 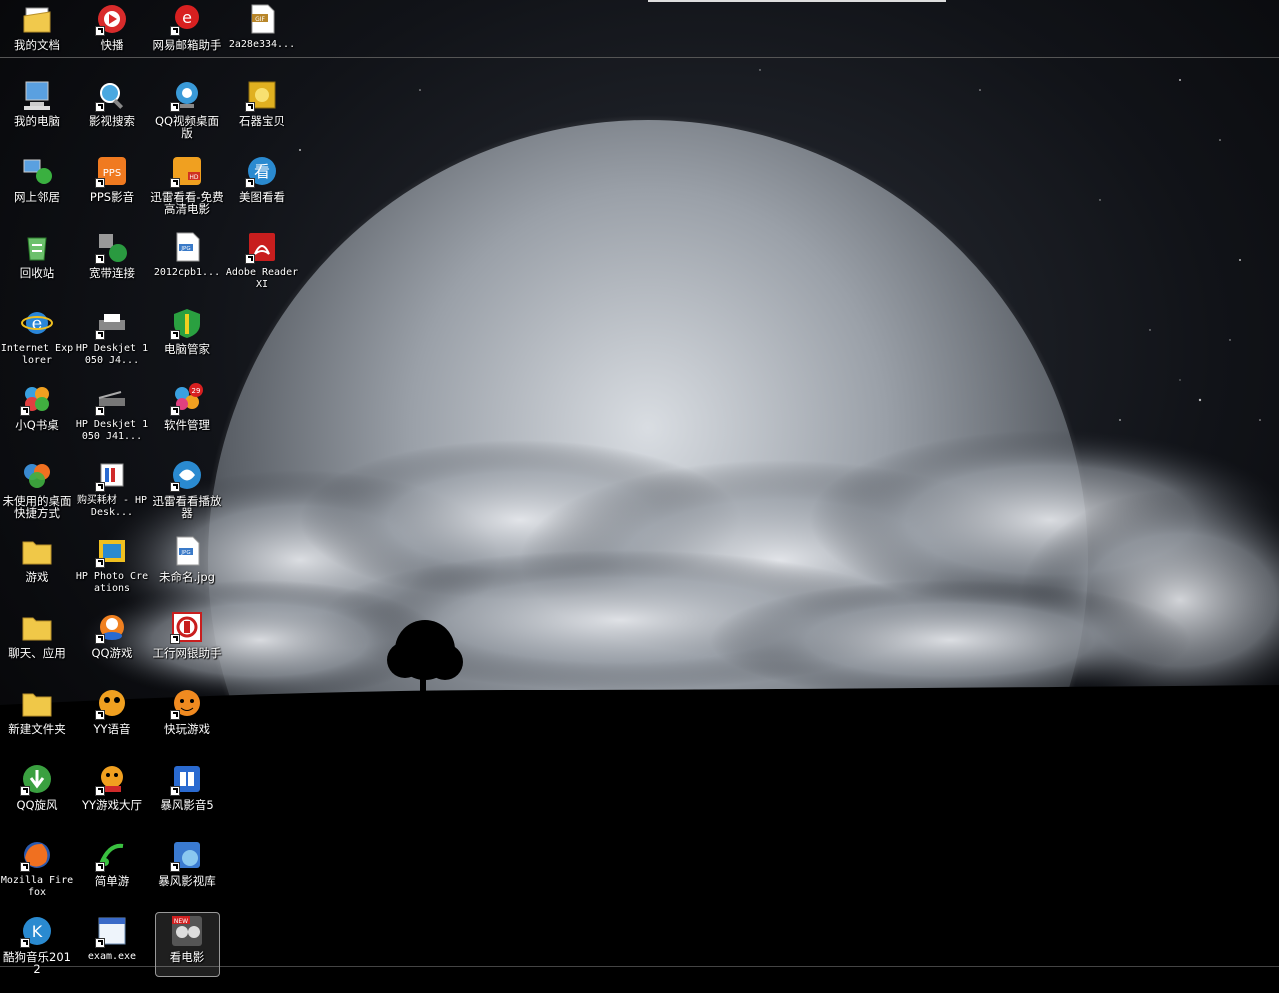 I want to click on desktop-icon: QQ游戏, so click(x=112, y=633).